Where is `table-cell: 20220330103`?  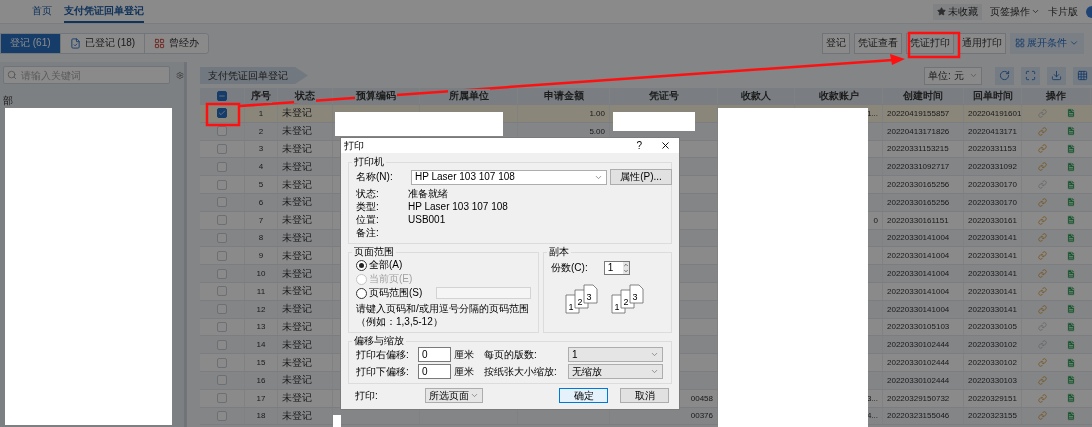
table-cell: 20220330103 is located at coordinates (992, 380).